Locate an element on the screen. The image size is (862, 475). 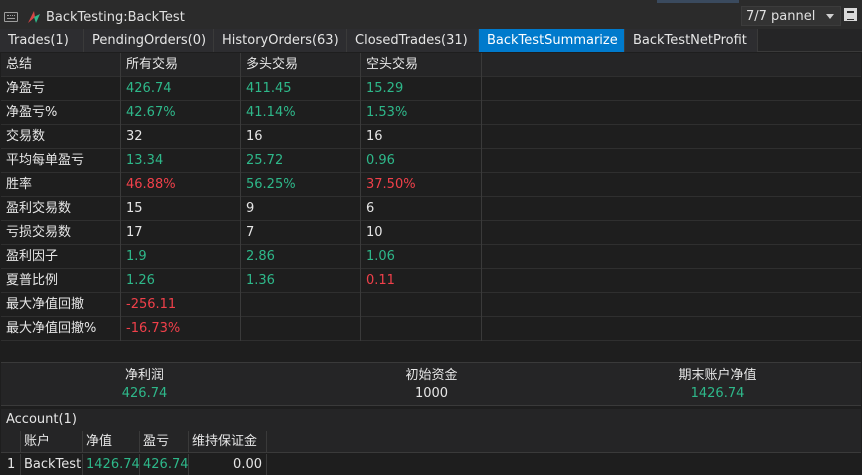
tab-backtest-summarize: BackTestSummarize is located at coordinates (552, 40).